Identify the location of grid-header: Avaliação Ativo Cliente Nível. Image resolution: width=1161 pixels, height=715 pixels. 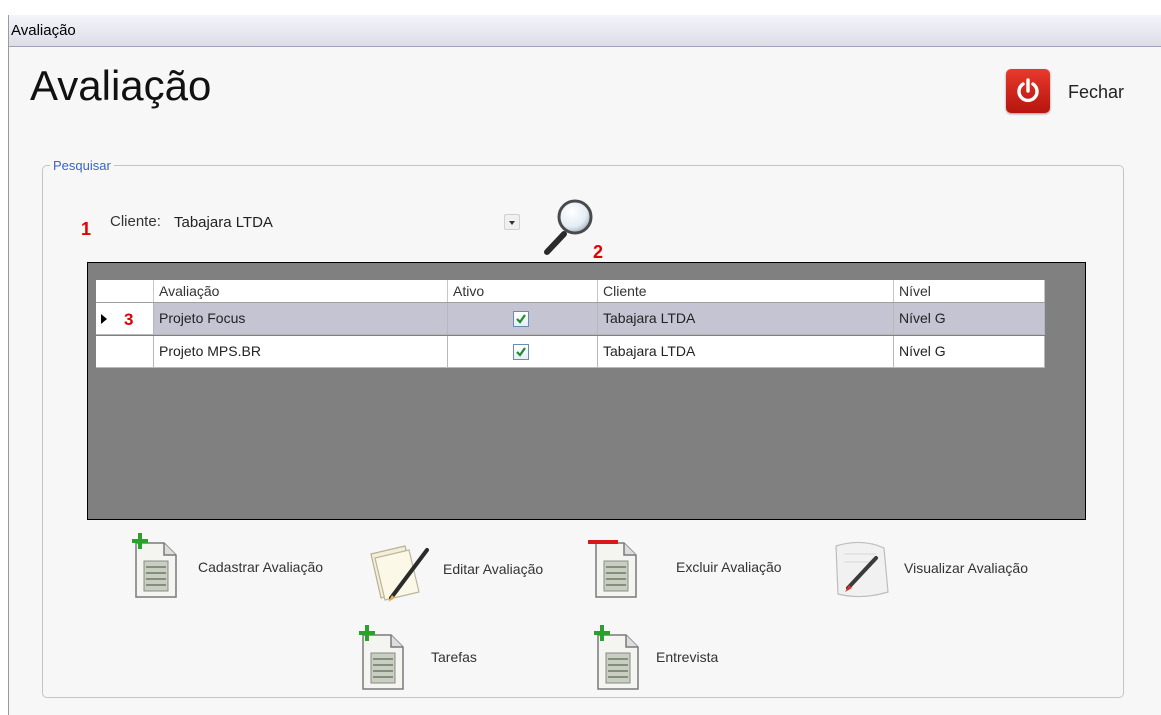
(570, 291).